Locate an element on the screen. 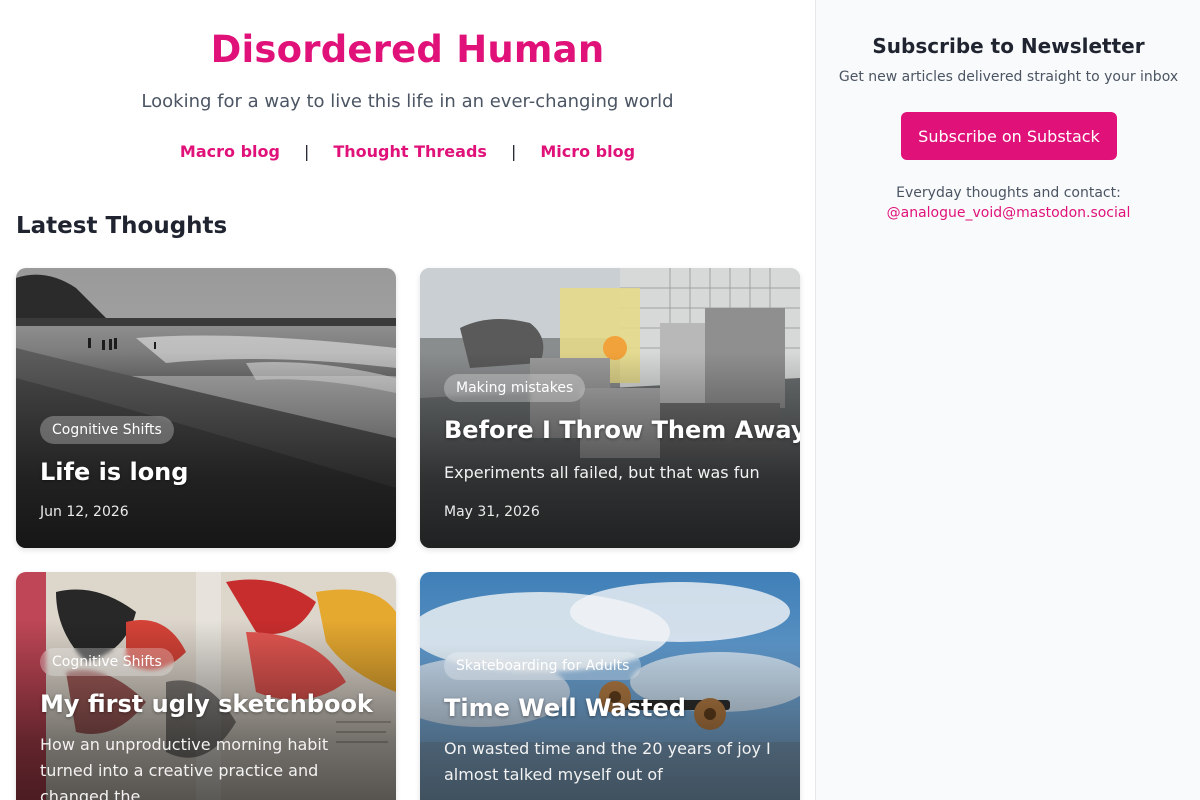 This screenshot has height=800, width=1200. card-title: My first ugly sketchbook is located at coordinates (208, 704).